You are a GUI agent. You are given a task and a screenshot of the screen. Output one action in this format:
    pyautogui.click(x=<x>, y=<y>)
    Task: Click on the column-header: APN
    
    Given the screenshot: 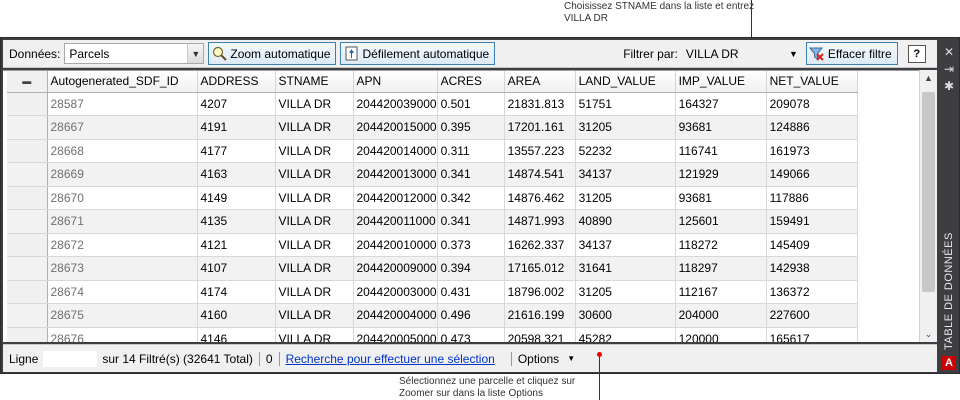 What is the action you would take?
    pyautogui.click(x=395, y=82)
    